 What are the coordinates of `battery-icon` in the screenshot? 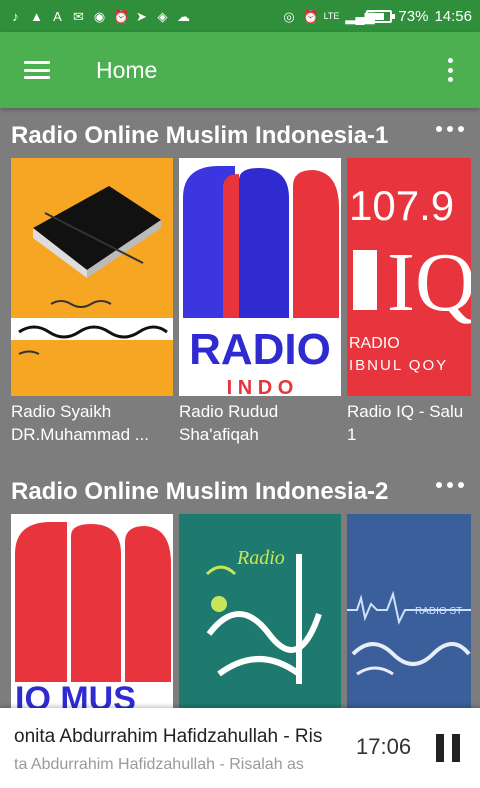 It's located at (381, 16).